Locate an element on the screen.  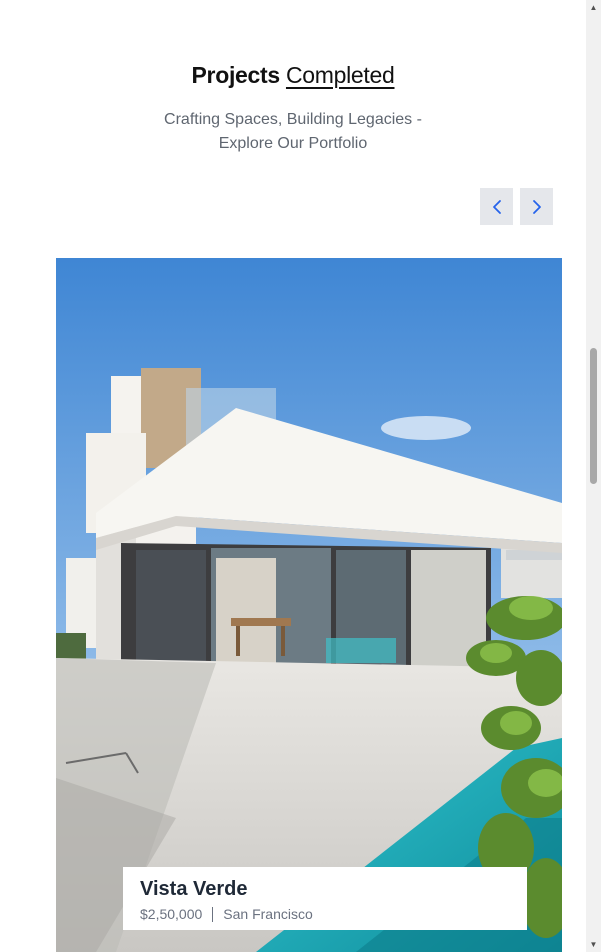
page-scrollbar: ▲ ▼ is located at coordinates (593, 476).